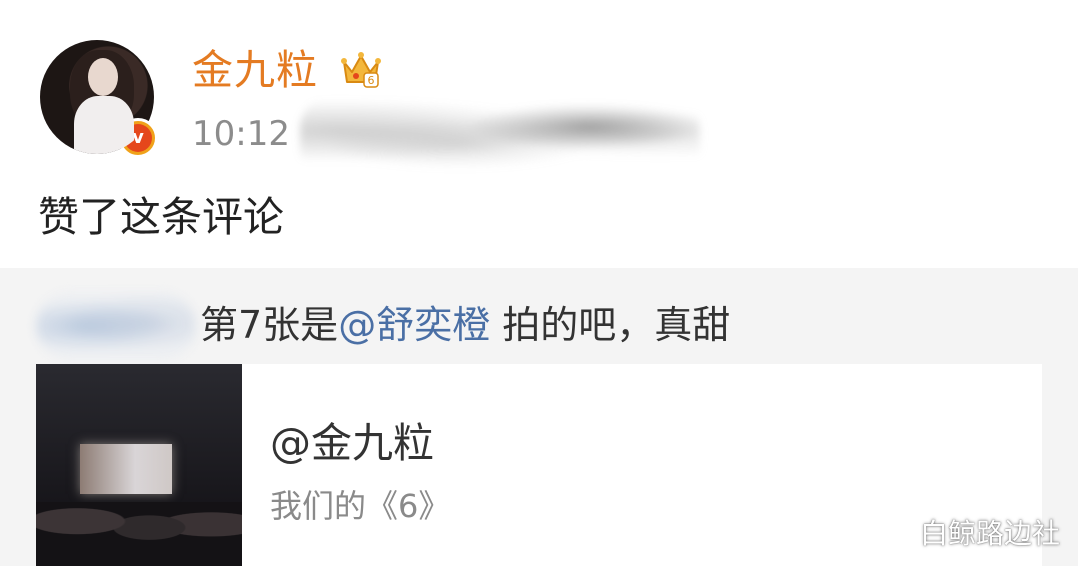 This screenshot has height=566, width=1078. What do you see at coordinates (139, 465) in the screenshot?
I see `card-thumbnail-image` at bounding box center [139, 465].